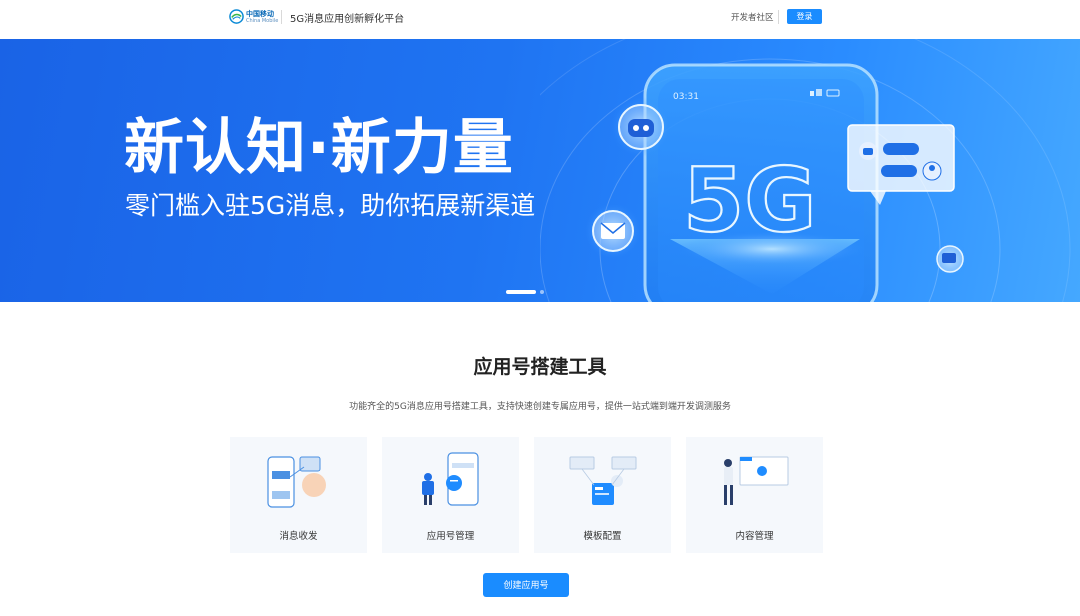 The image size is (1080, 616). What do you see at coordinates (804, 16) in the screenshot?
I see `login-button: 登录` at bounding box center [804, 16].